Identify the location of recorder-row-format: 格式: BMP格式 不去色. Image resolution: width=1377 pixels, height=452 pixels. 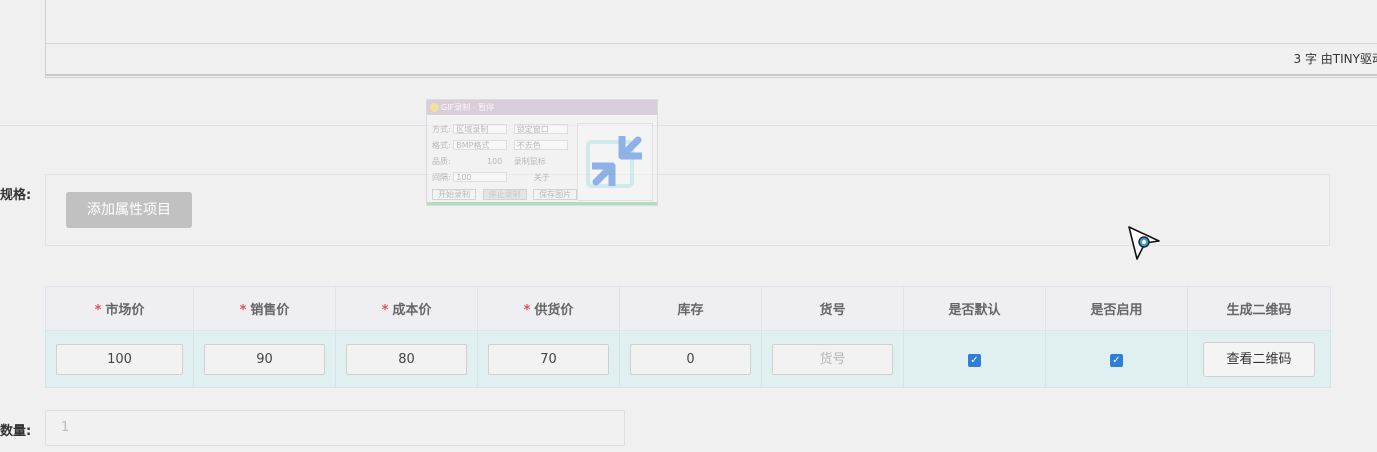
(502, 146).